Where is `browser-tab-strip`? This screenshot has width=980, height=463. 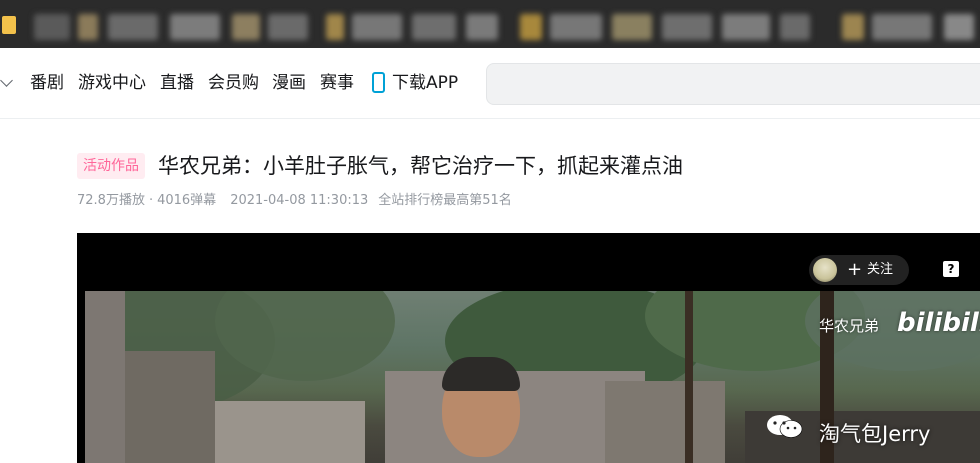
browser-tab-strip is located at coordinates (490, 24).